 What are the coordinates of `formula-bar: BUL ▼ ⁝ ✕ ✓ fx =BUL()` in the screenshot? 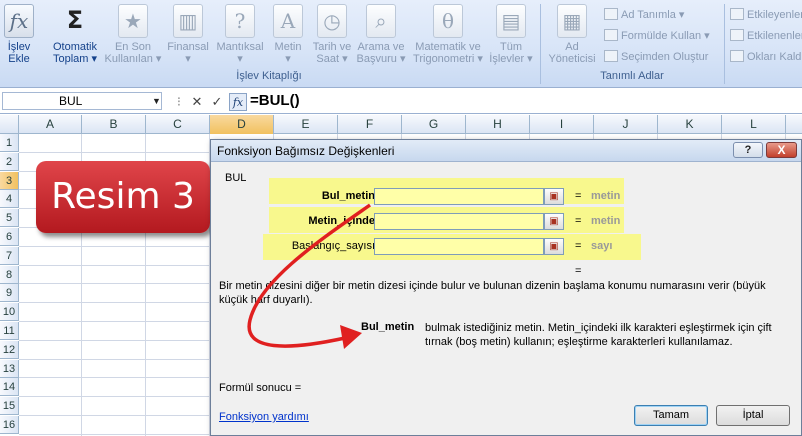 It's located at (401, 101).